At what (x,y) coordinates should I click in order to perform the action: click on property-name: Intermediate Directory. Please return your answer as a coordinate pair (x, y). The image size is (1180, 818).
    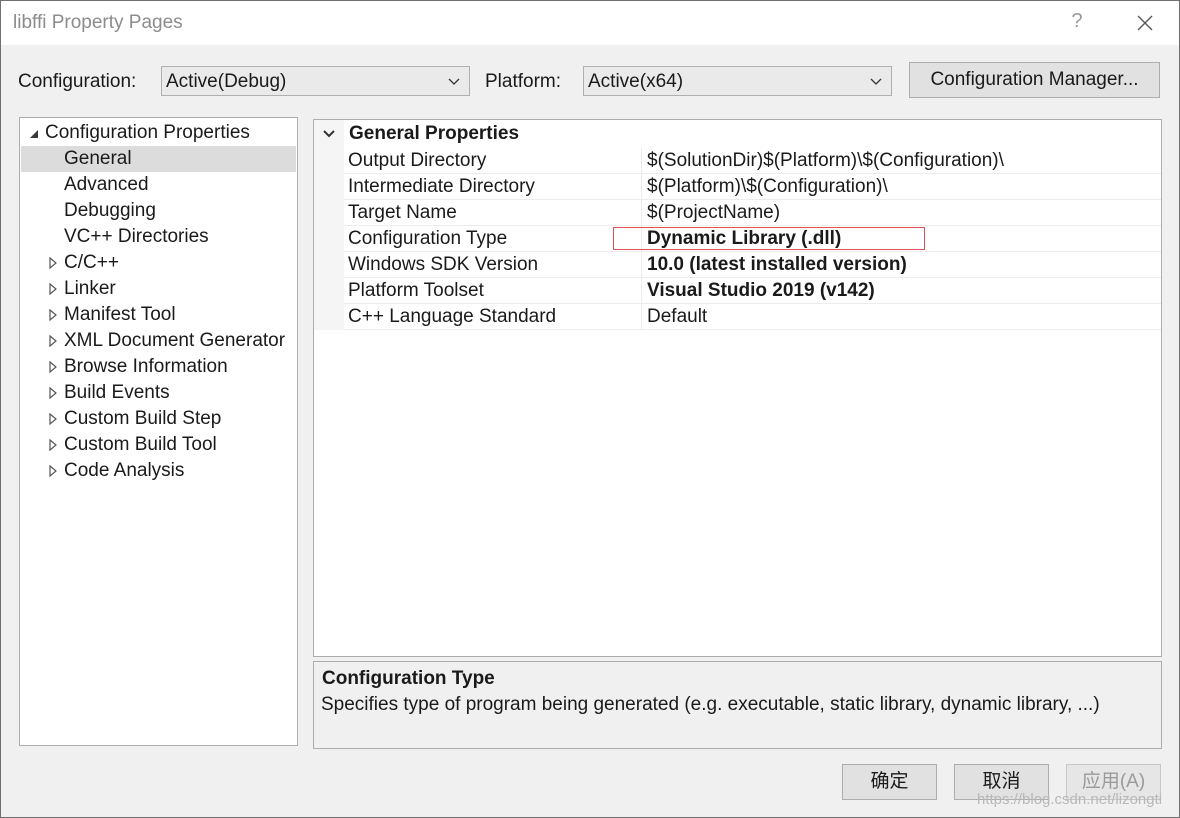
    Looking at the image, I should click on (441, 186).